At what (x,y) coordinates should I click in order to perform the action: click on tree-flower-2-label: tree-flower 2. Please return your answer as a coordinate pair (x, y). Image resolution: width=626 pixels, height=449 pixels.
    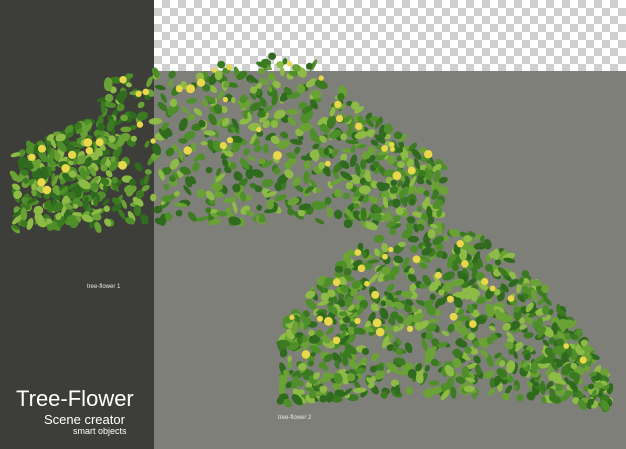
    Looking at the image, I should click on (295, 418).